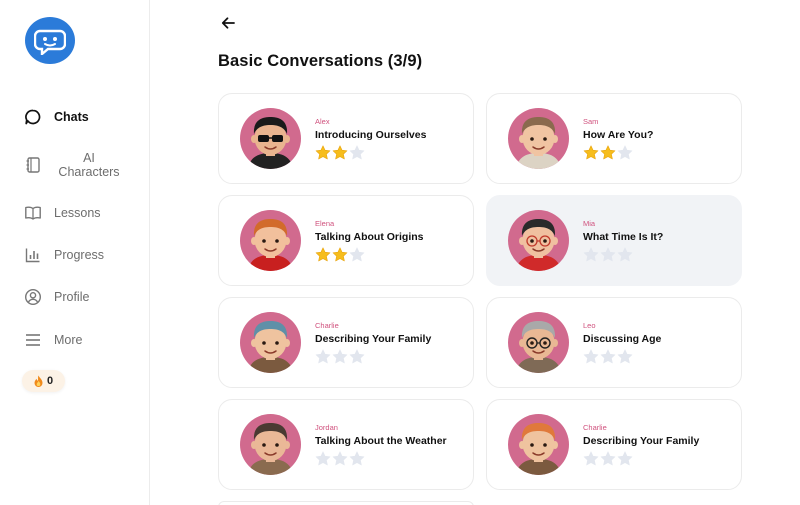 Image resolution: width=800 pixels, height=505 pixels. Describe the element at coordinates (33, 340) in the screenshot. I see `hamburger-icon` at that location.